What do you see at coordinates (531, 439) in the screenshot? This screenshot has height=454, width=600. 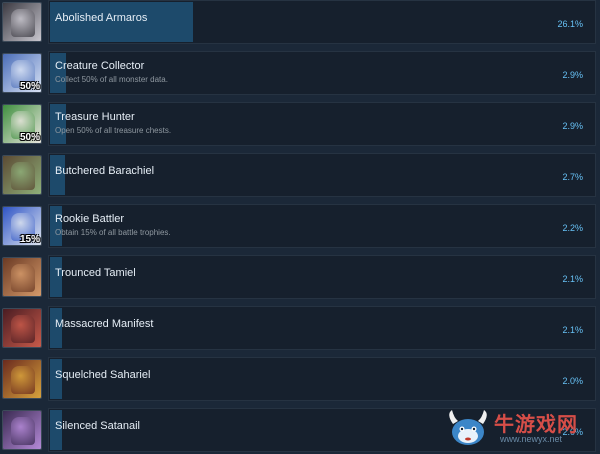 I see `watermark-url: www.newyx.net` at bounding box center [531, 439].